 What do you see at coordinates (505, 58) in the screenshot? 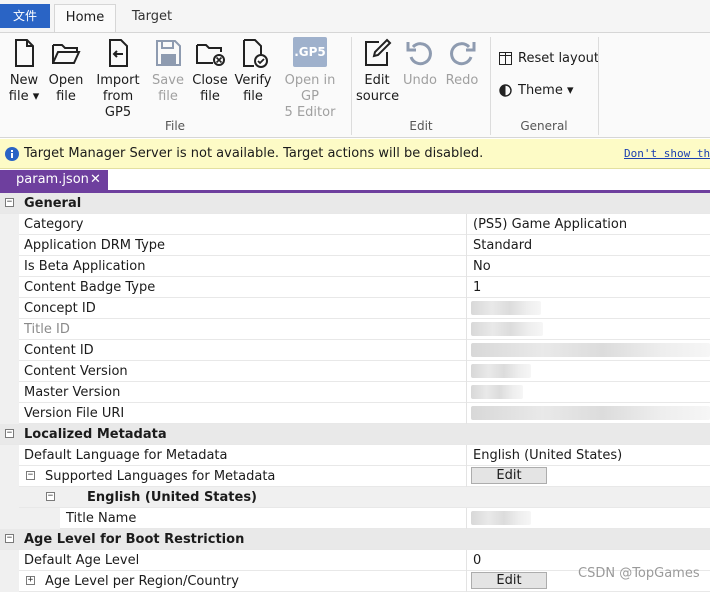
I see `layout-icon` at bounding box center [505, 58].